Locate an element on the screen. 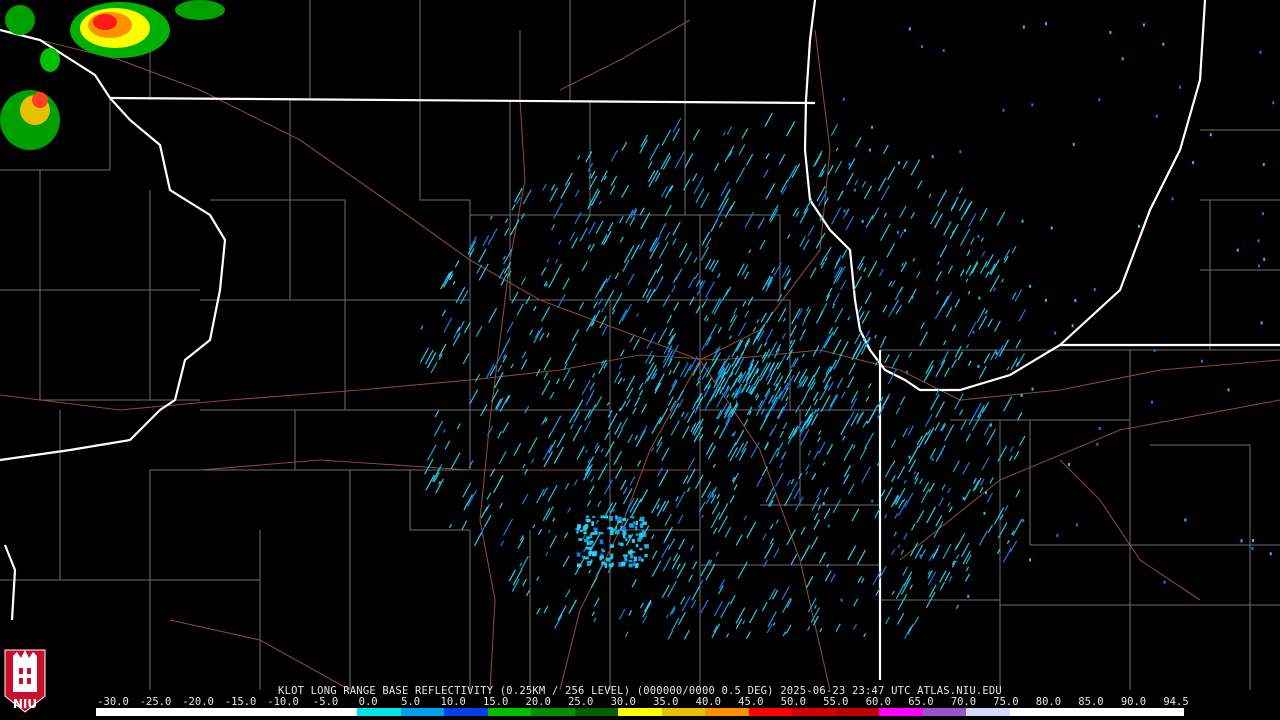 Image resolution: width=1280 pixels, height=720 pixels. scale-label: 94.5 is located at coordinates (1176, 702).